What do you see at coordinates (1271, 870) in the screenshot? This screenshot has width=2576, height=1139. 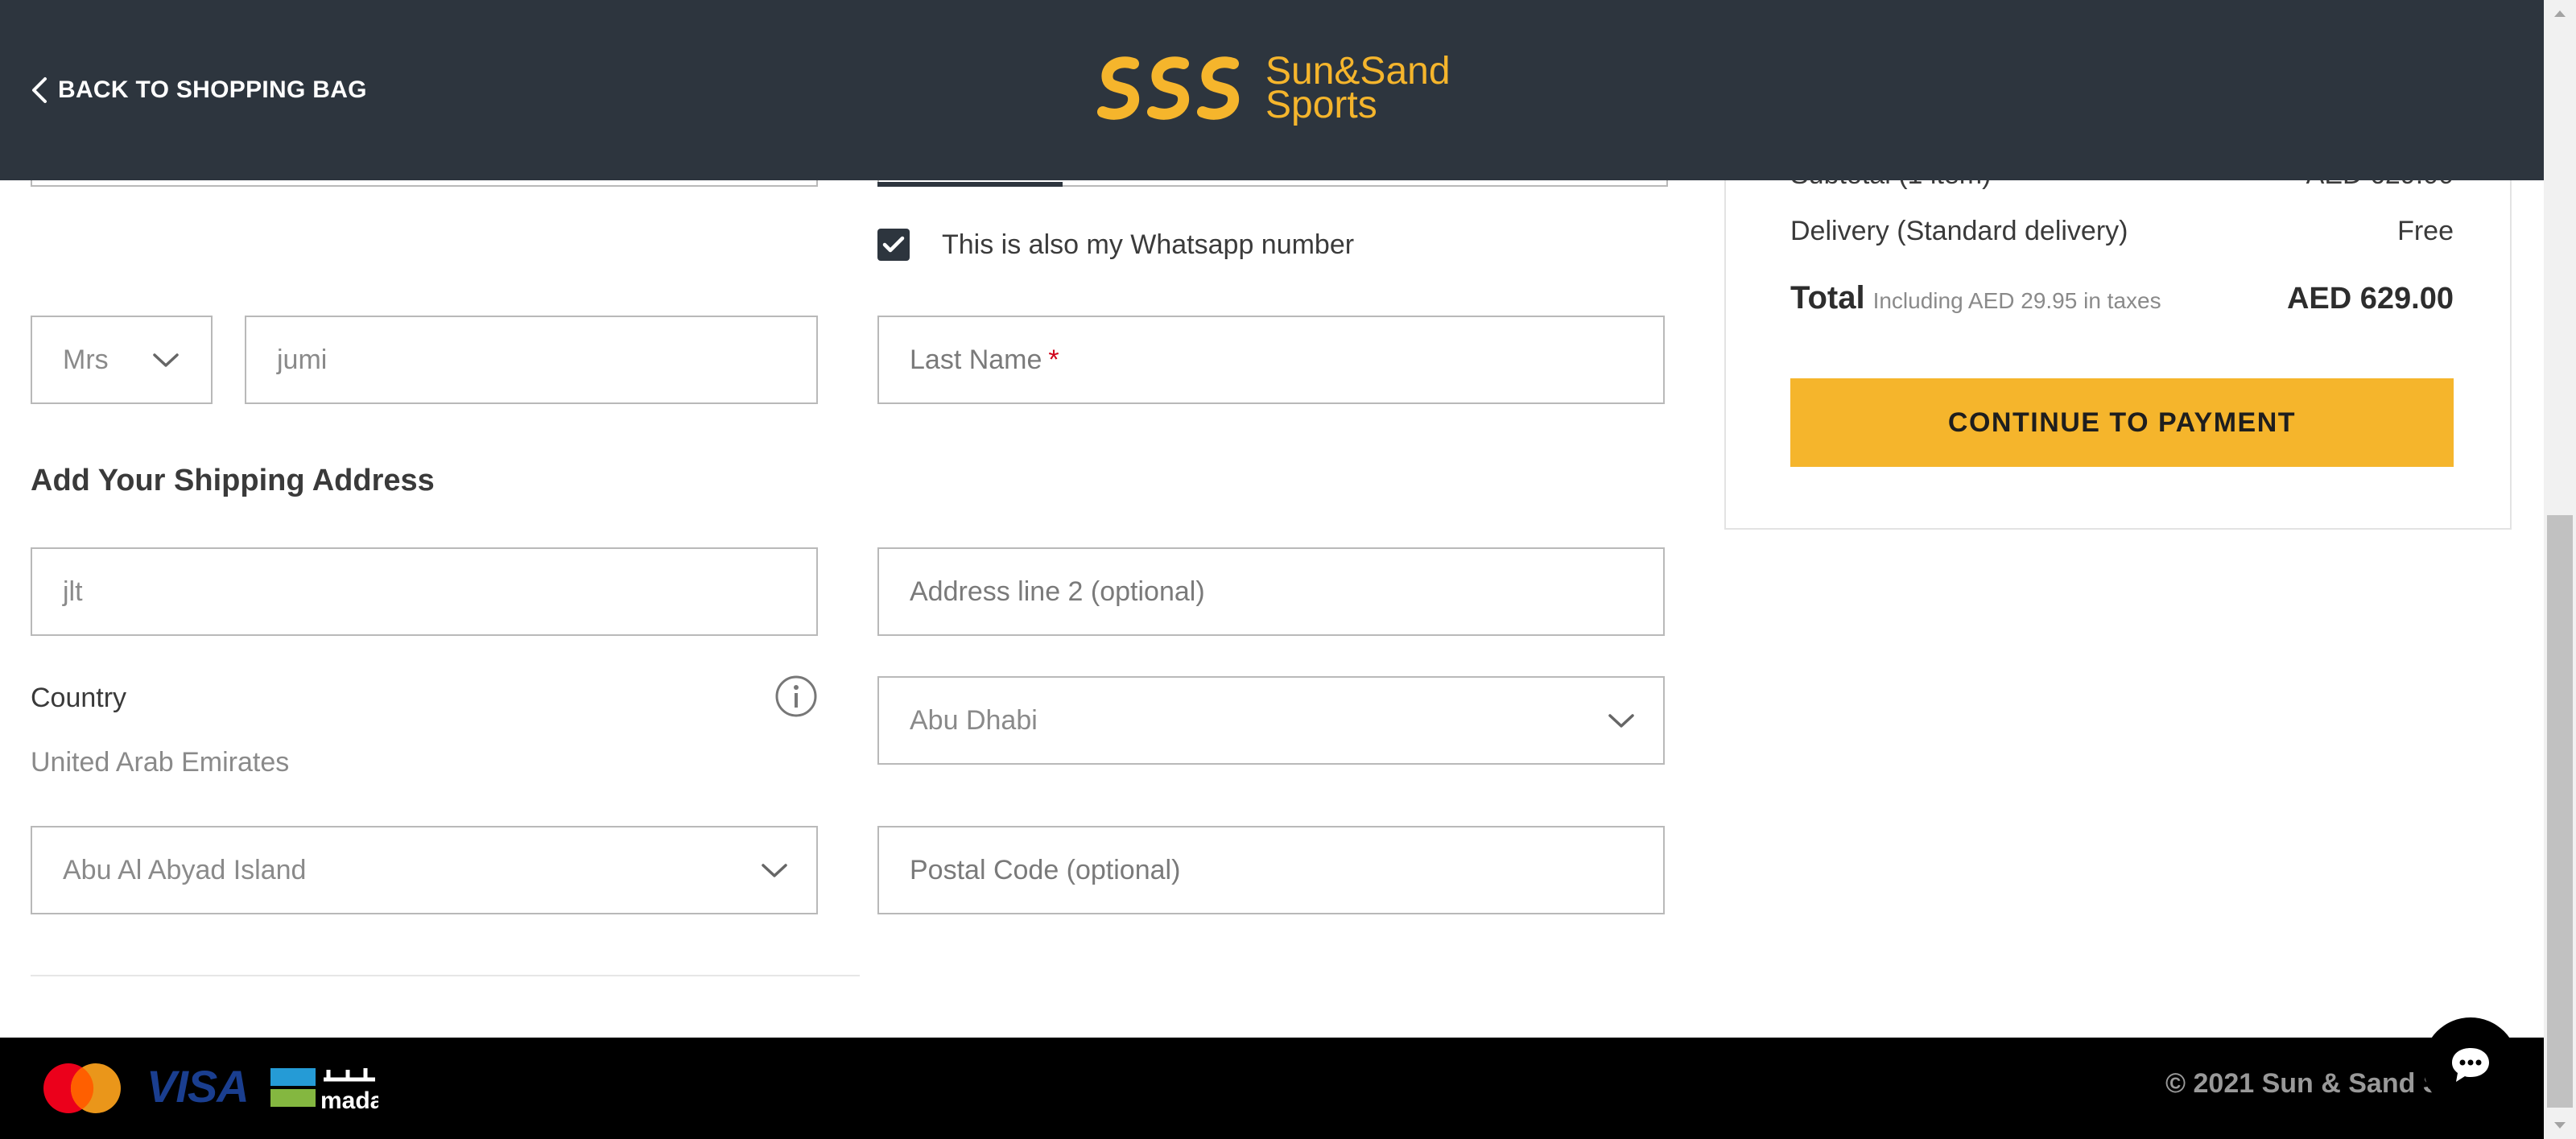 I see `postal-code-field: Postal Code (optional)` at bounding box center [1271, 870].